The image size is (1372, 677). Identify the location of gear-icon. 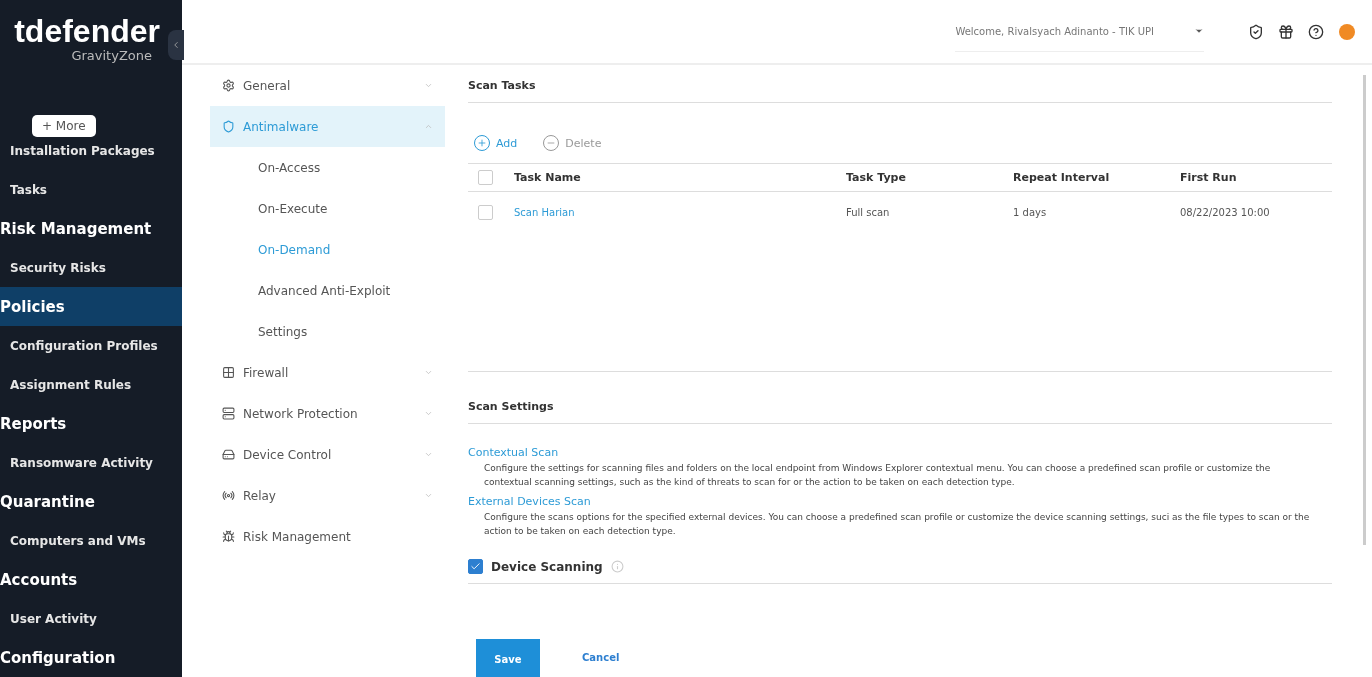
(228, 85).